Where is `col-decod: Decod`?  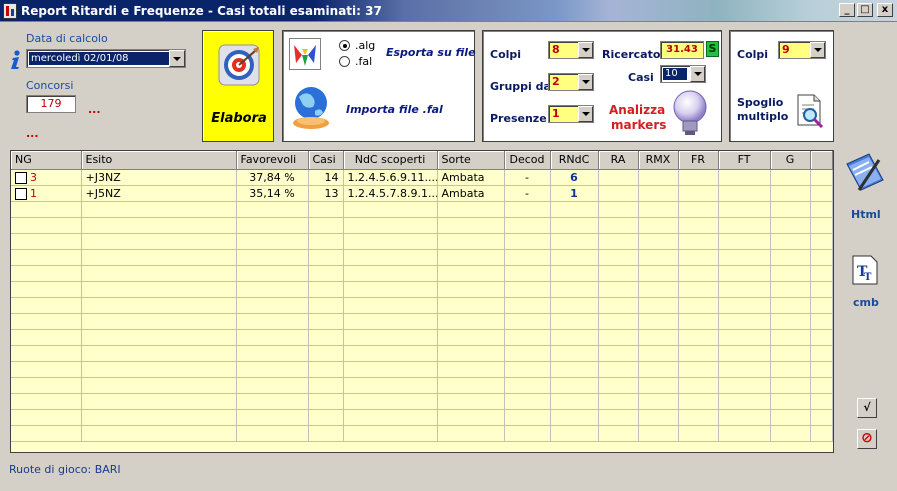 col-decod: Decod is located at coordinates (527, 160).